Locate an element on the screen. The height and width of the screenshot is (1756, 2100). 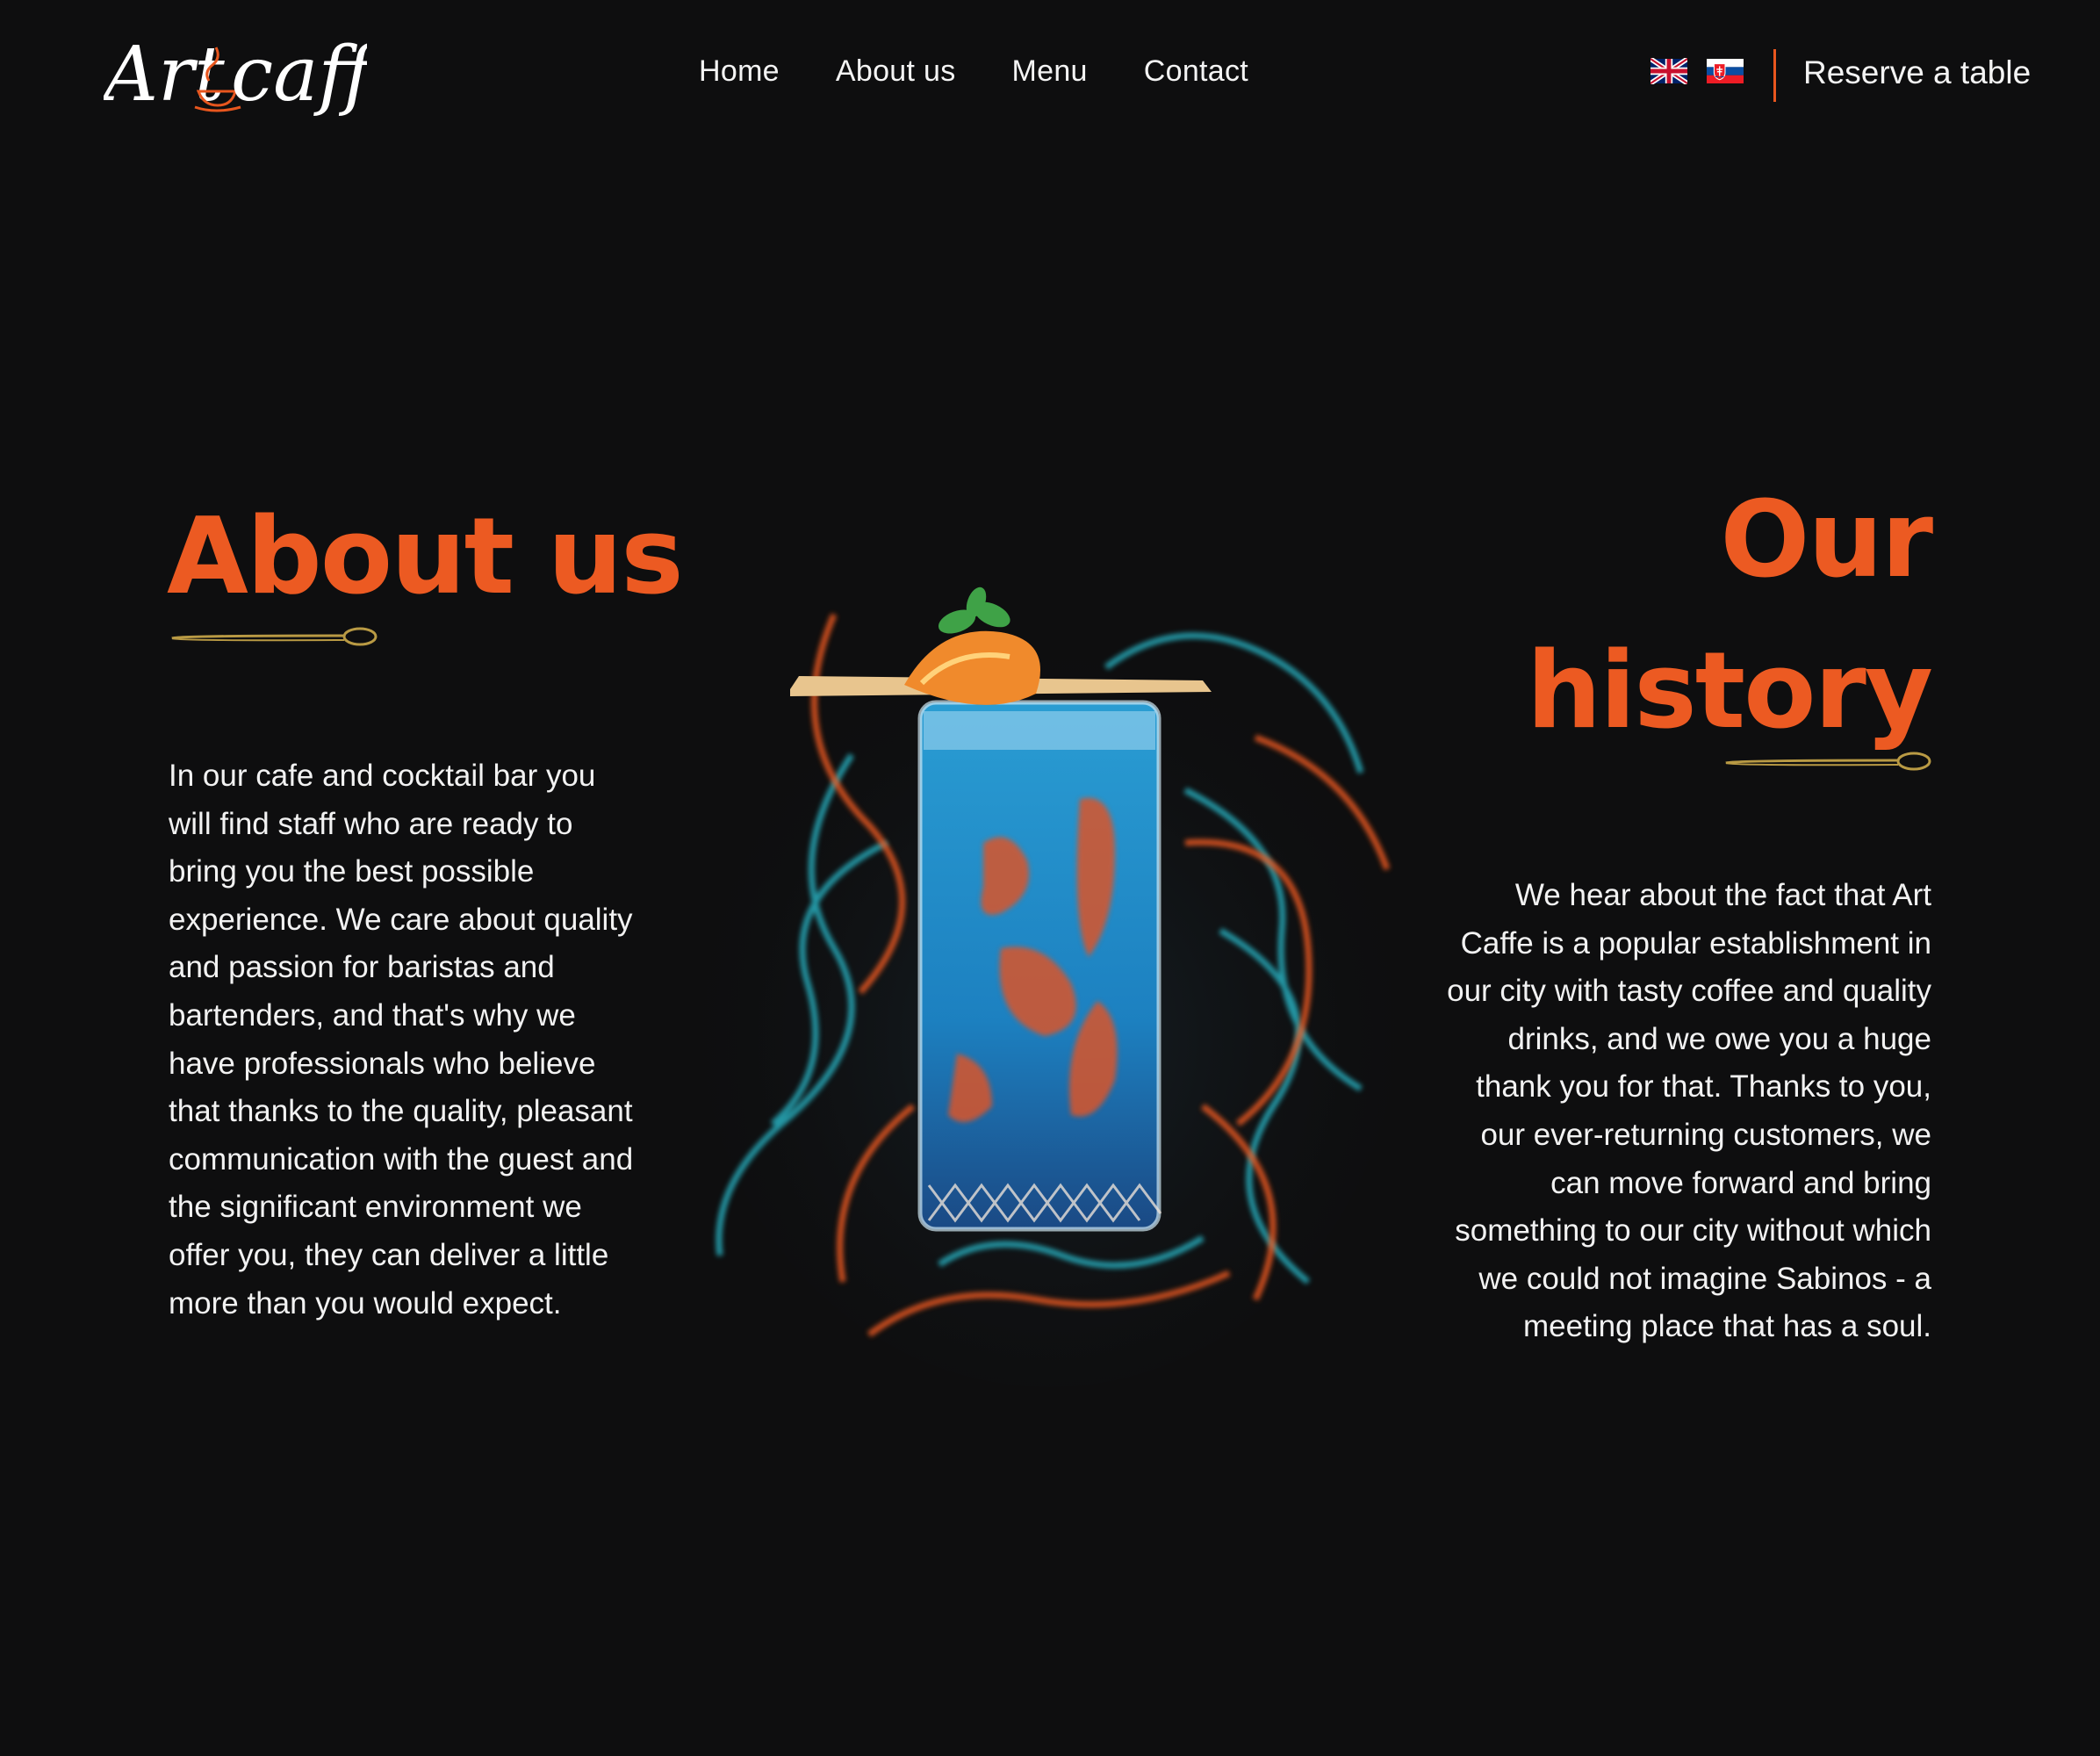
logo-text-caffe: caffe is located at coordinates (299, 75).